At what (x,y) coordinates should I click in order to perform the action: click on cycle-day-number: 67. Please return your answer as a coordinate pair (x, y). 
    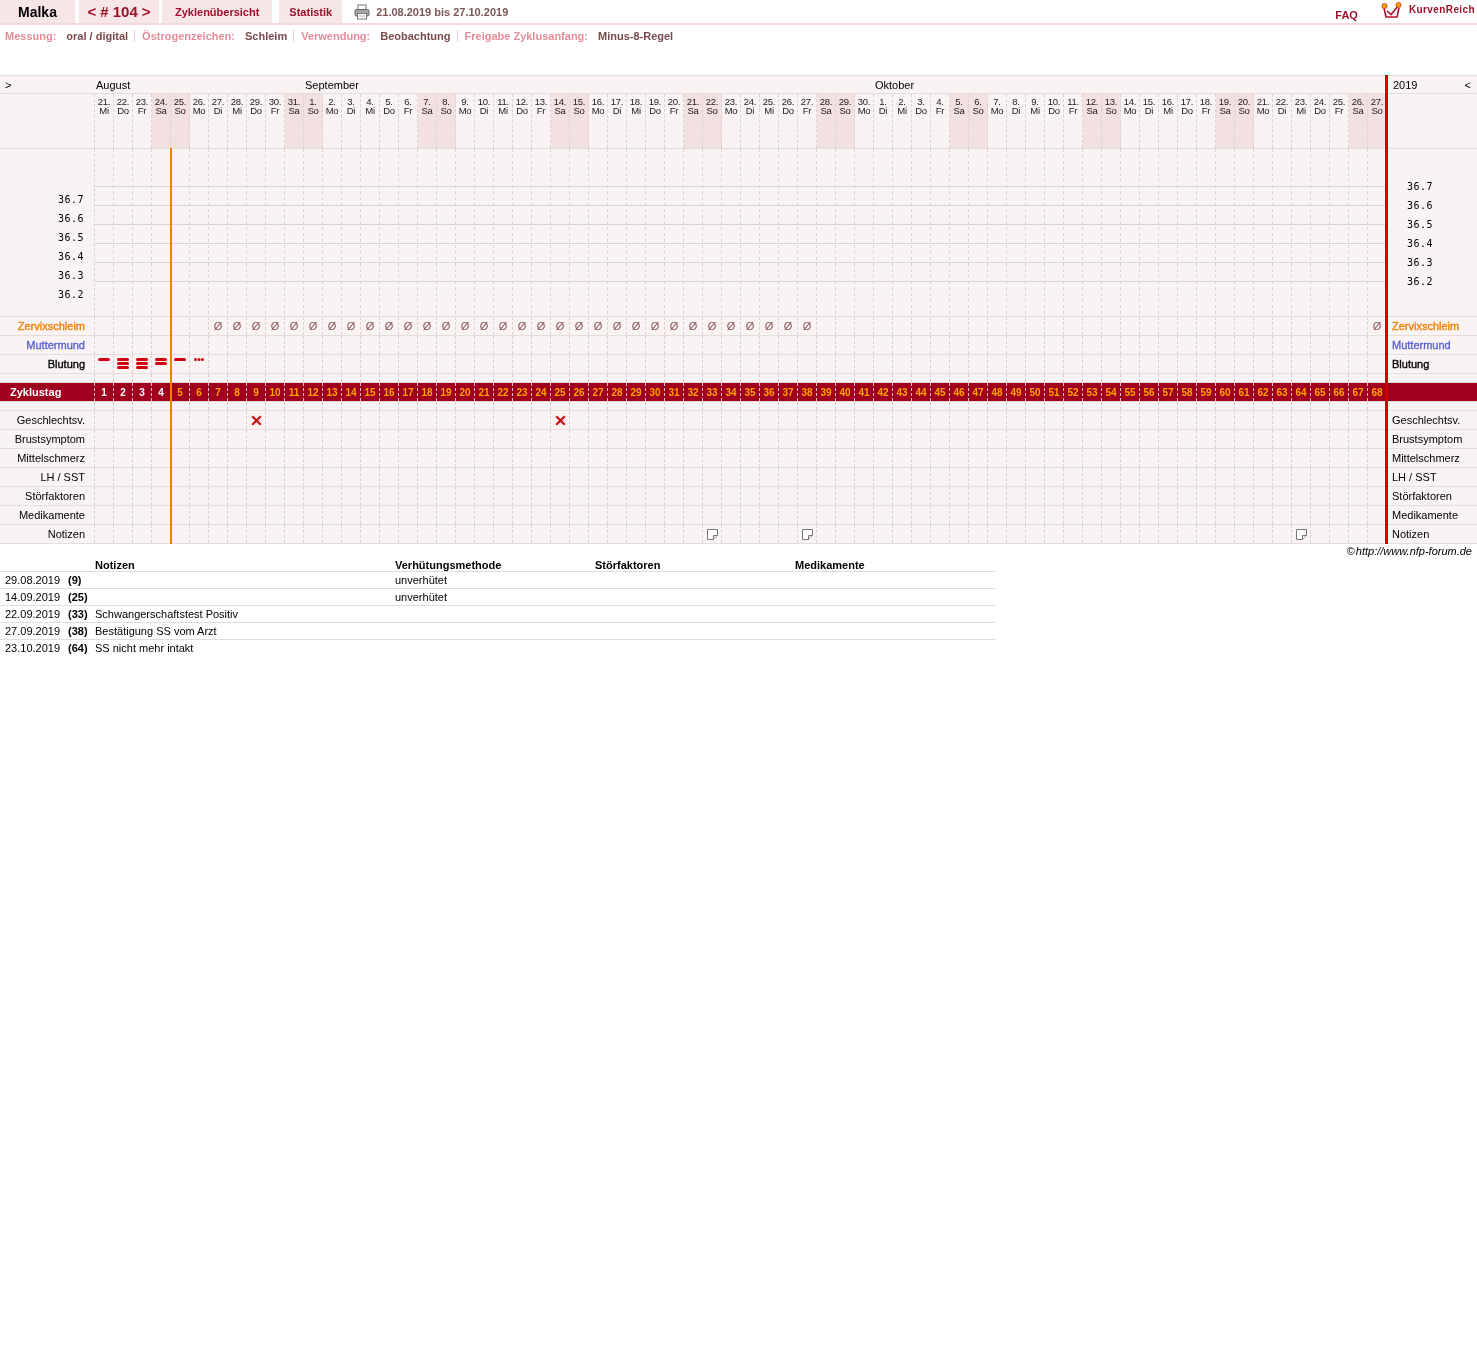
    Looking at the image, I should click on (1358, 392).